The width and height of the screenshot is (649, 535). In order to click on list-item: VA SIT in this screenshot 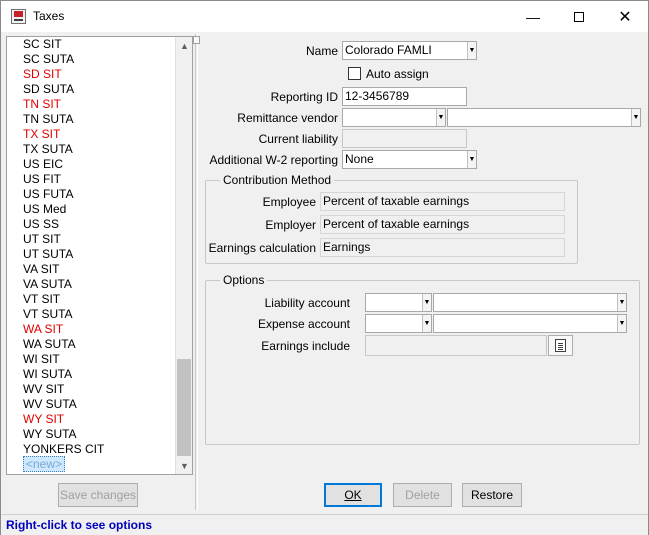, I will do `click(91, 269)`.